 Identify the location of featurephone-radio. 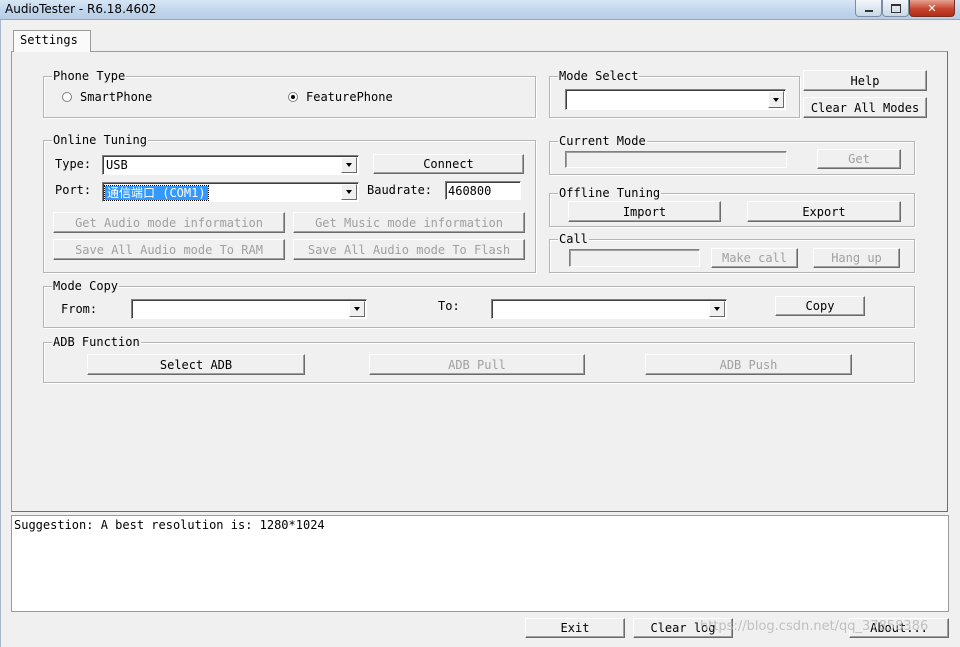
(293, 97).